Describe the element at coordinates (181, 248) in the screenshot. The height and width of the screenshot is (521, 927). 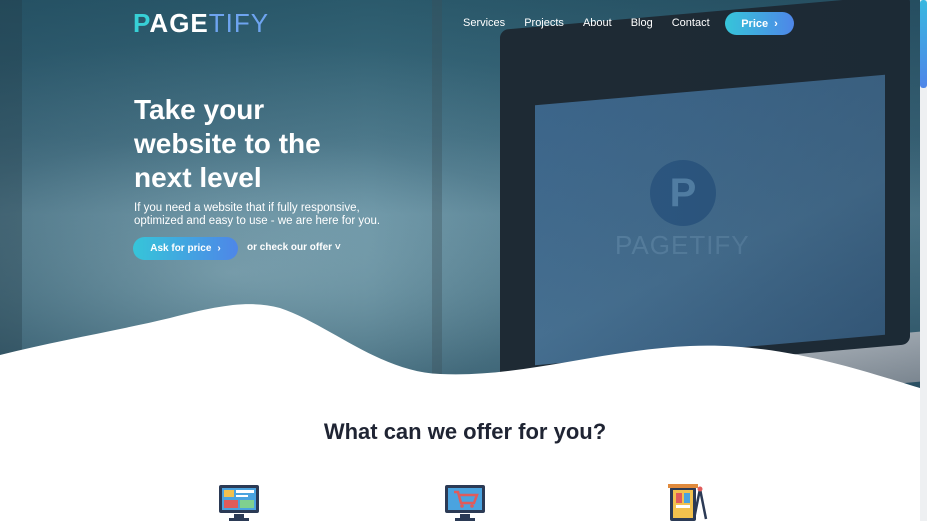
I see `ask-for-price-label: Ask for price` at that location.